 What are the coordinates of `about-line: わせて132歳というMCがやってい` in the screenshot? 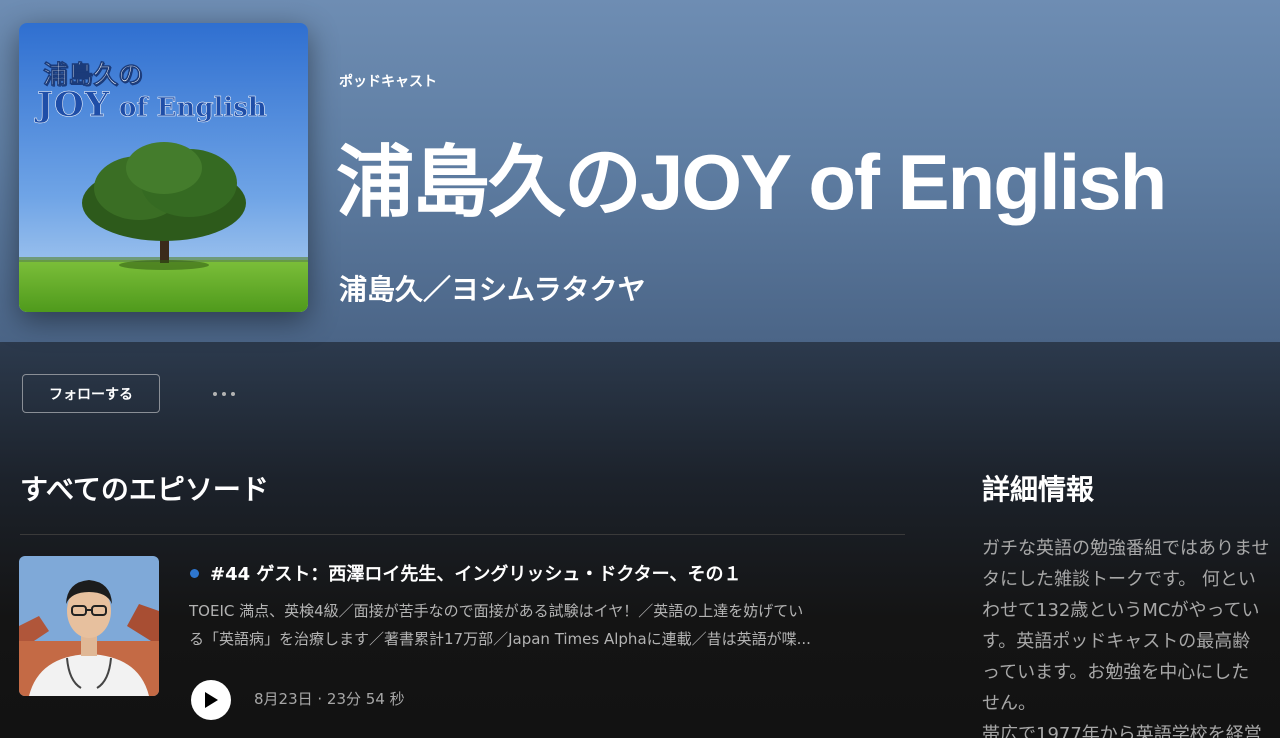 It's located at (1121, 610).